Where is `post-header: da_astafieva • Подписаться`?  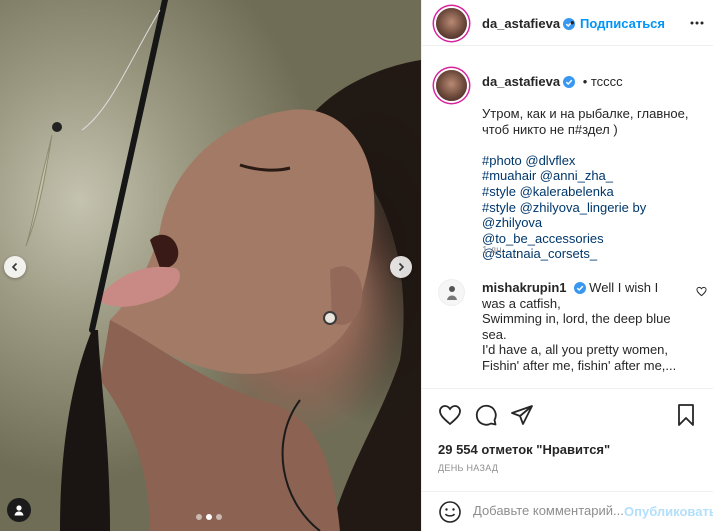 post-header: da_astafieva • Подписаться is located at coordinates (567, 23).